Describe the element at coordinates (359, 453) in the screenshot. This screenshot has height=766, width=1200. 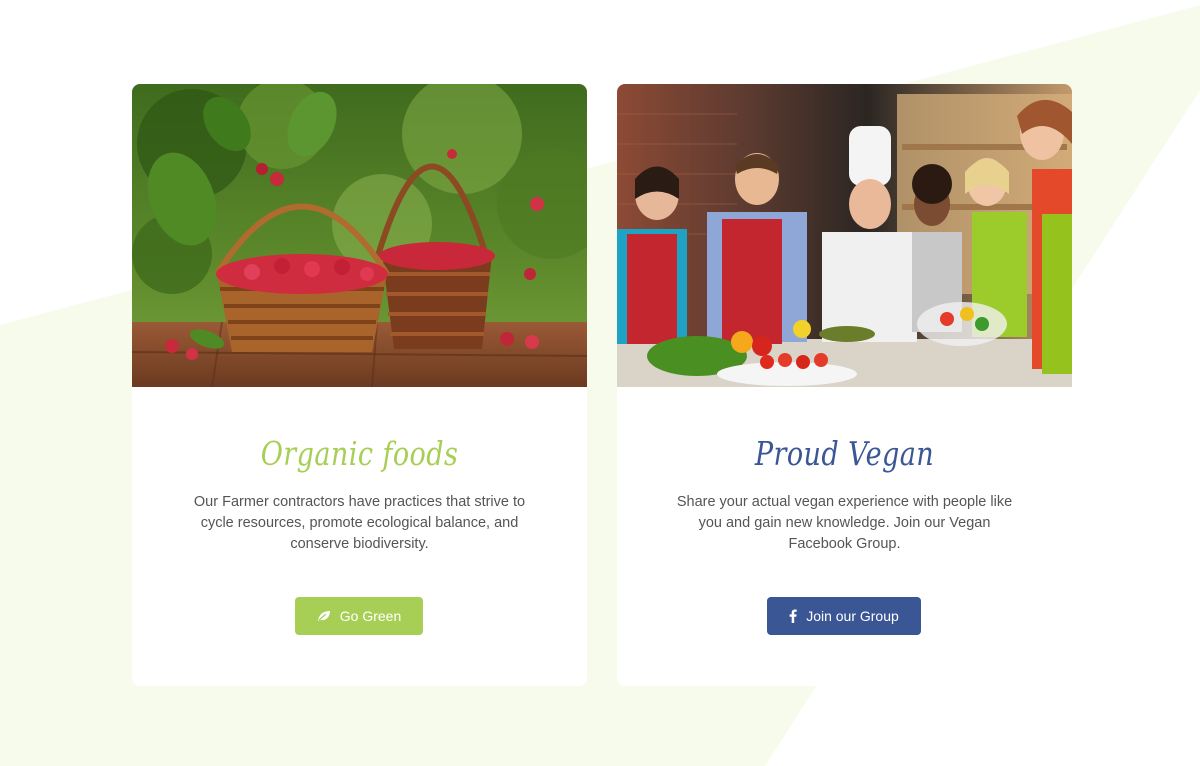
I see `card-title: Organic foods` at that location.